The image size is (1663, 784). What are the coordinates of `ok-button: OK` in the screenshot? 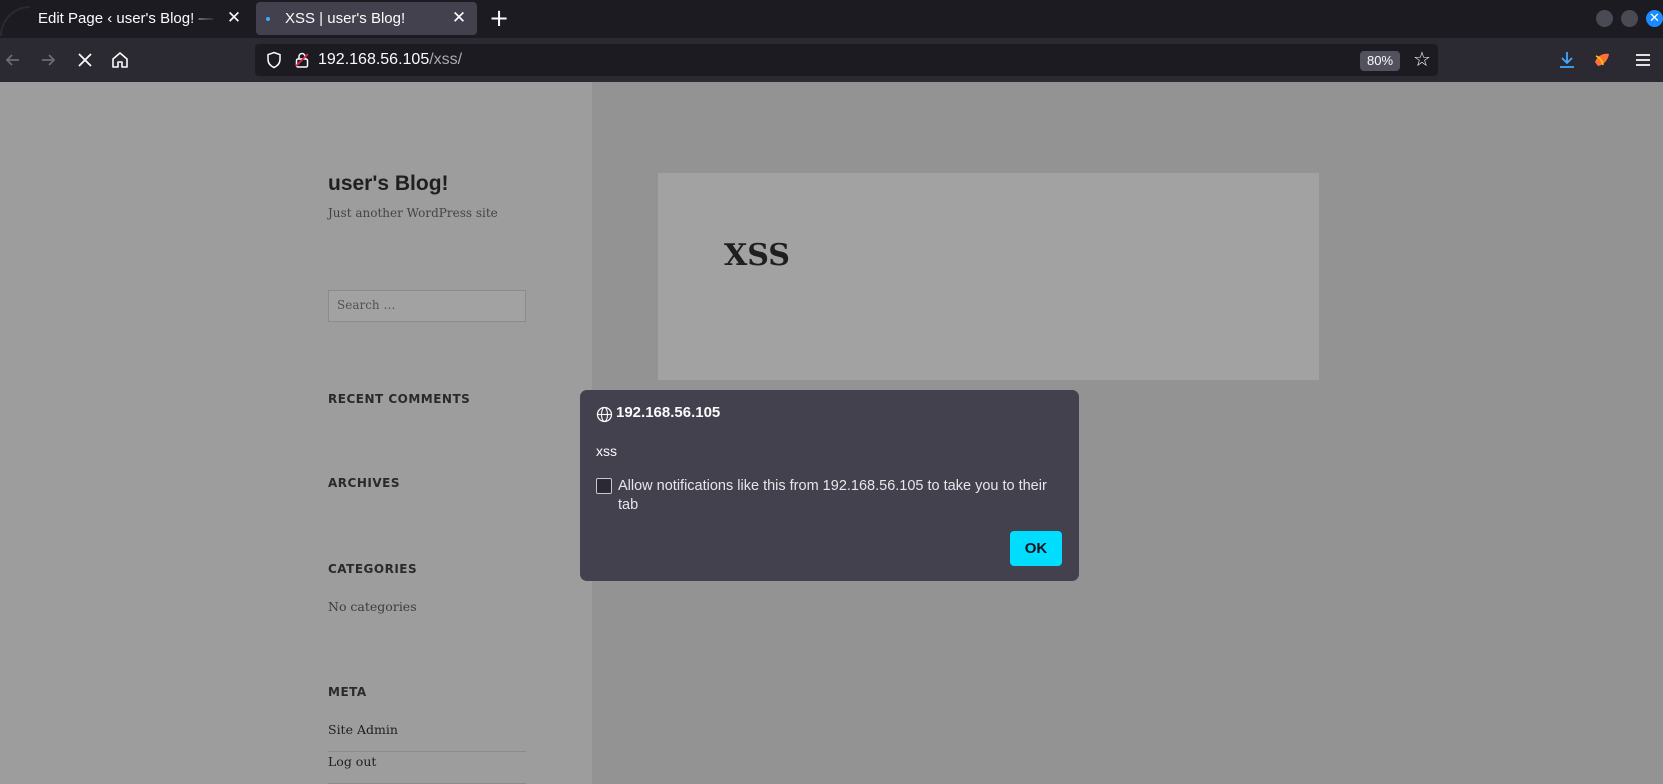 It's located at (1036, 548).